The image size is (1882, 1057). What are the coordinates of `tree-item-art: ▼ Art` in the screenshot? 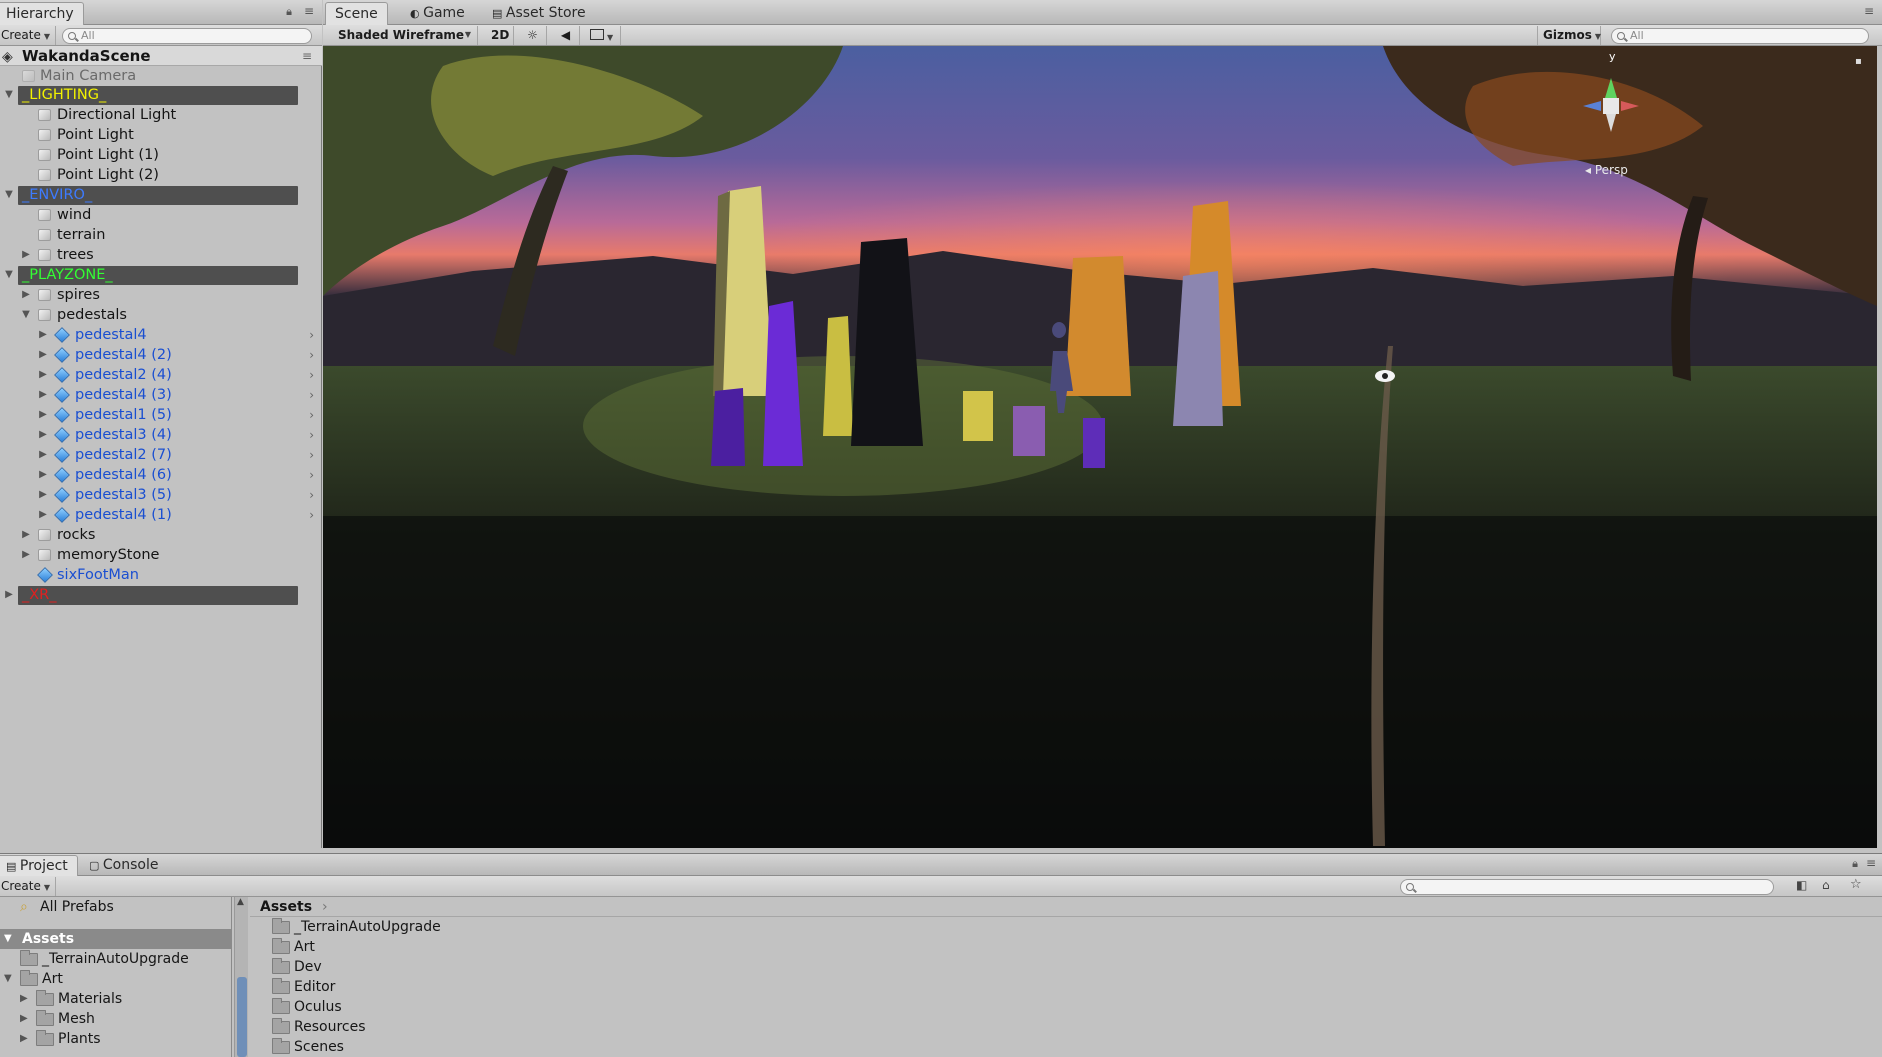 It's located at (116, 979).